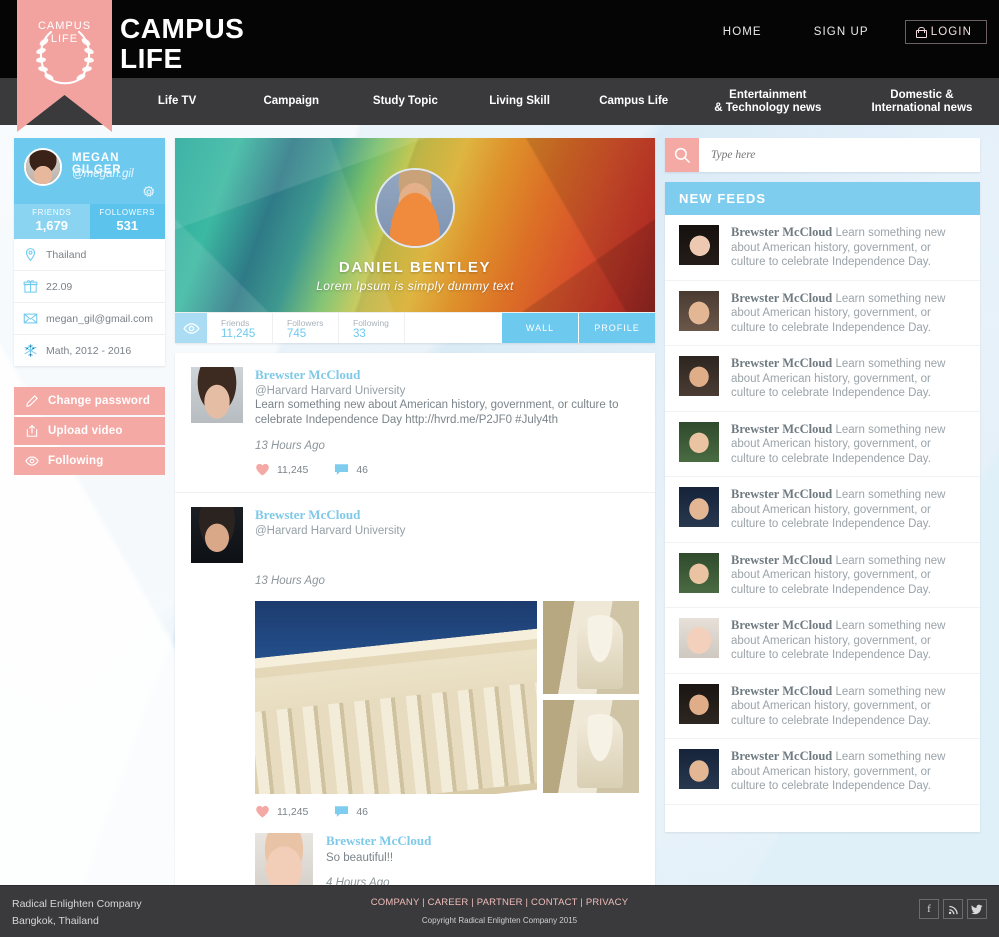 The image size is (999, 937). What do you see at coordinates (634, 101) in the screenshot?
I see `nav-item-campus-life: Campus Life` at bounding box center [634, 101].